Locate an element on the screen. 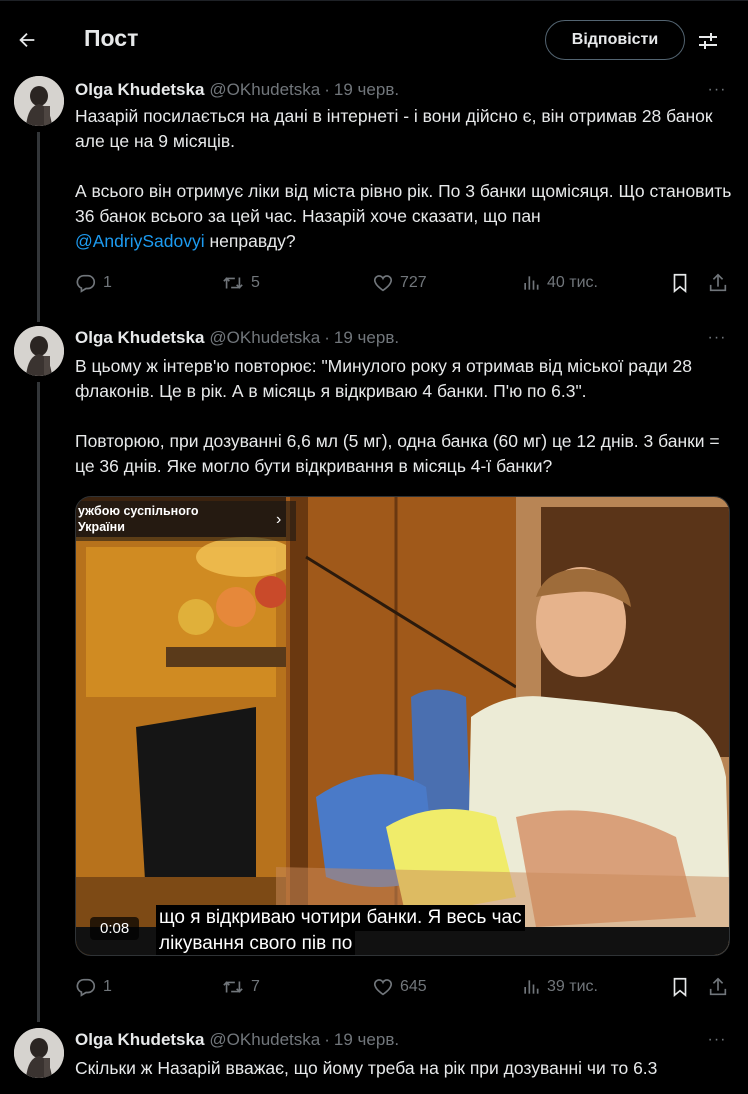  tweet-paragraph-tail: неправду? is located at coordinates (250, 241).